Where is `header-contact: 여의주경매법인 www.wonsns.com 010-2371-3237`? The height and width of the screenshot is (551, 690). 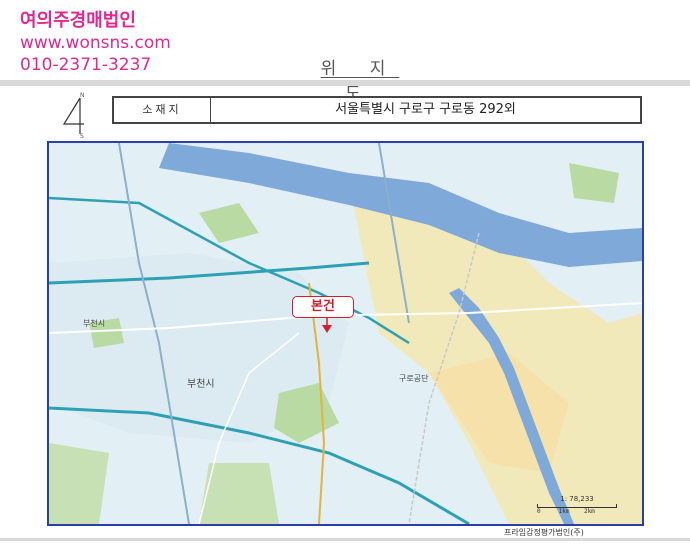 header-contact: 여의주경매법인 www.wonsns.com 010-2371-3237 is located at coordinates (95, 43).